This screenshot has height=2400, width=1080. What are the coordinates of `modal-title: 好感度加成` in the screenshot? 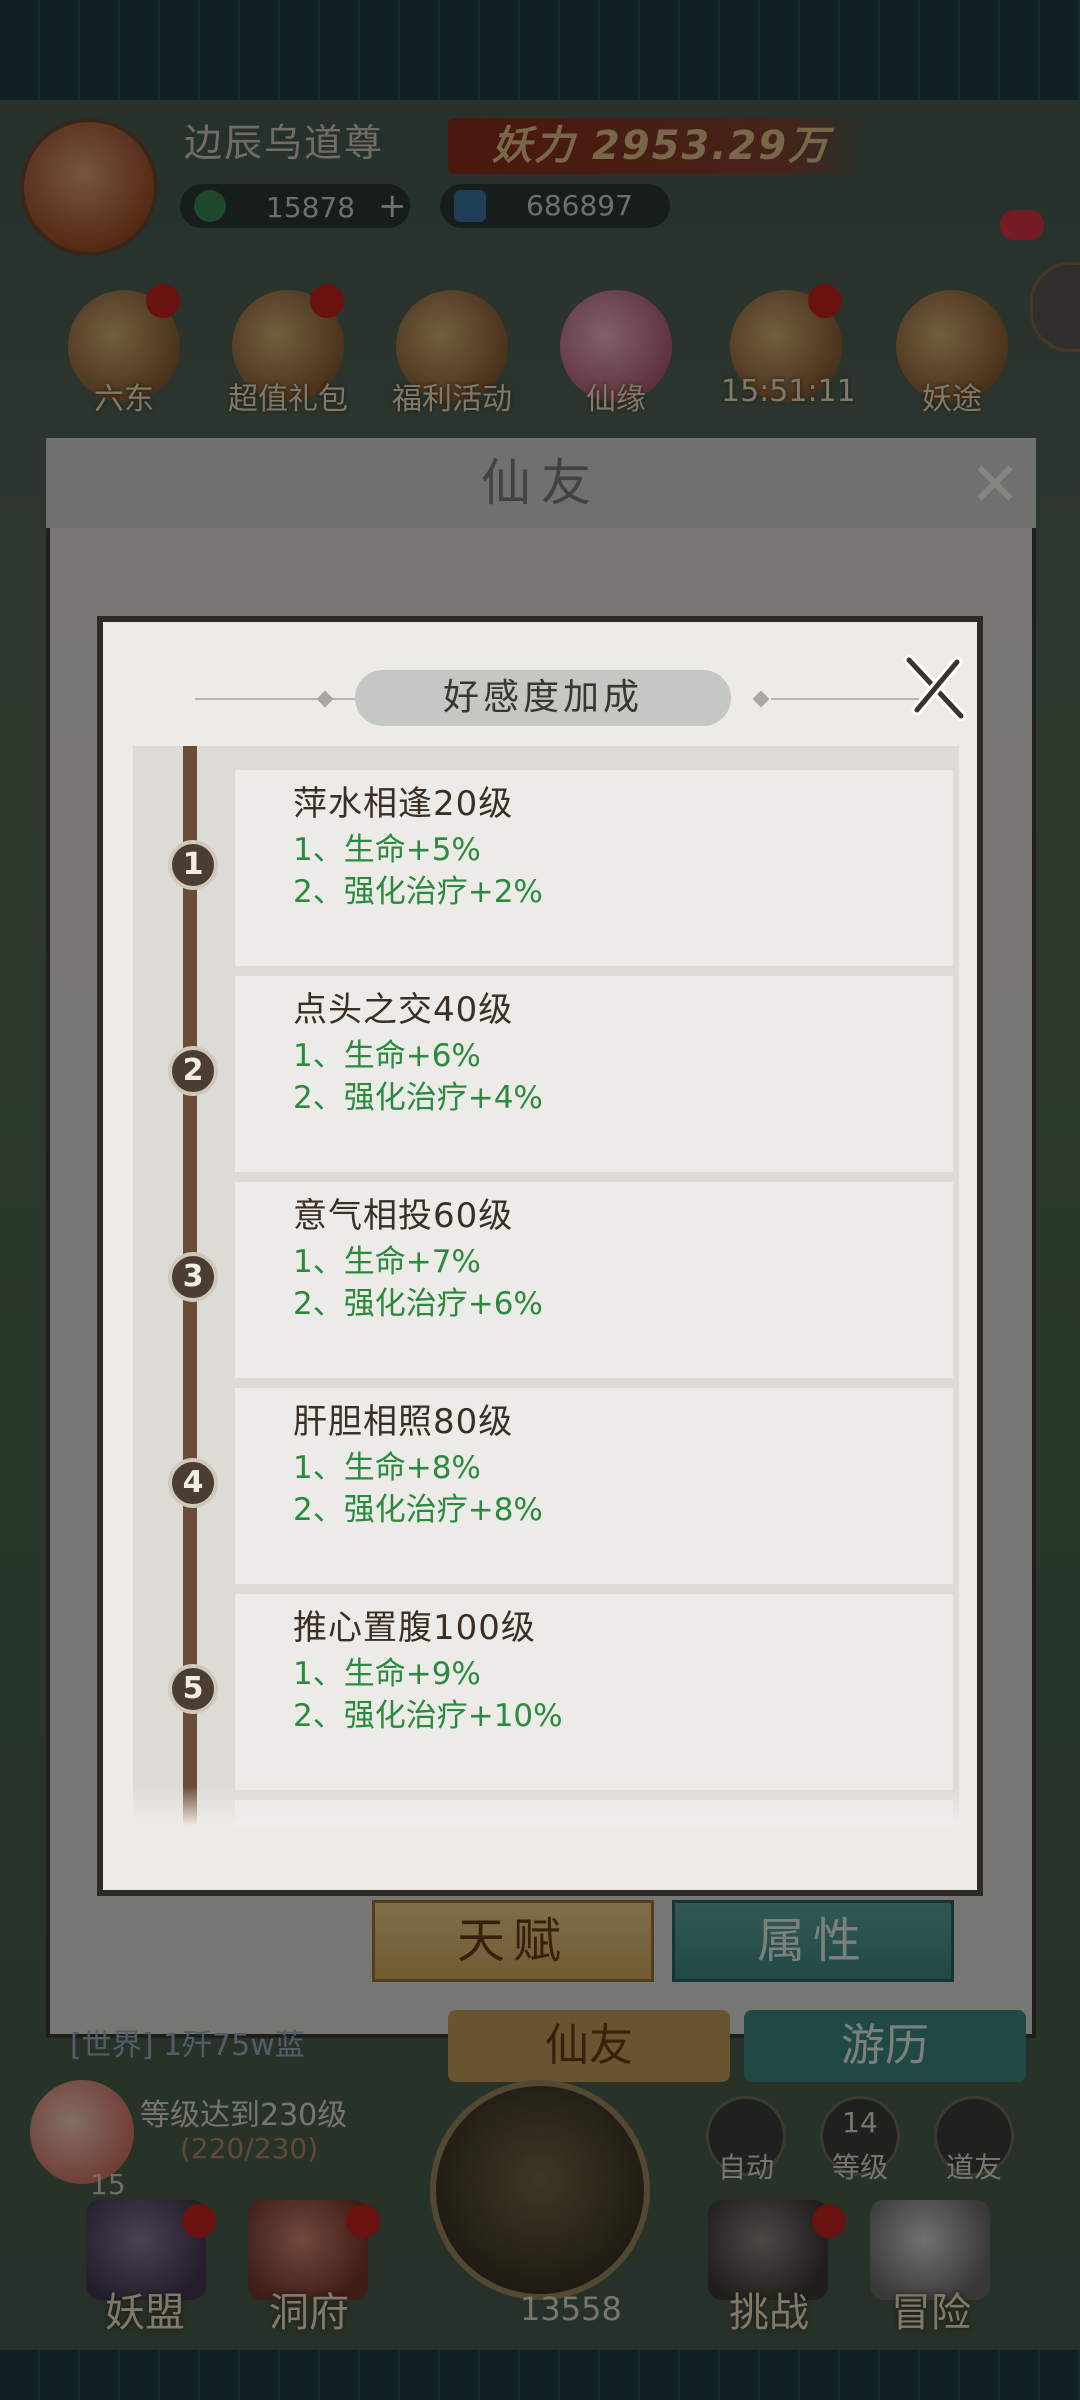 It's located at (543, 698).